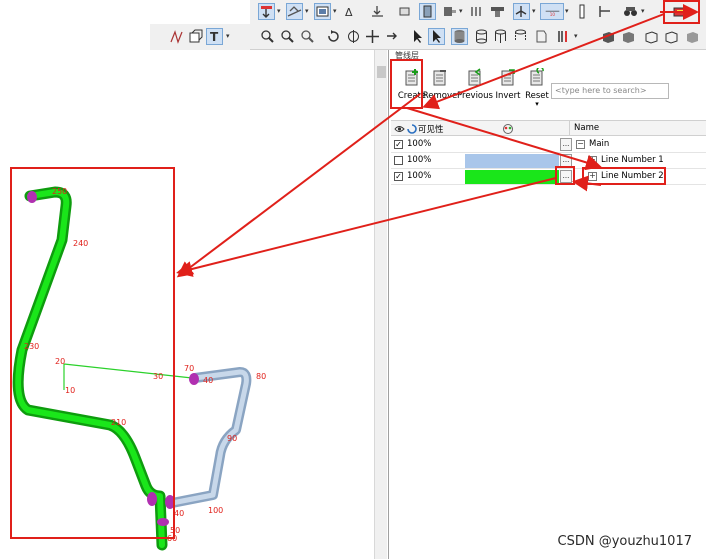 This screenshot has height=559, width=706. I want to click on previous-icon, so click(474, 77).